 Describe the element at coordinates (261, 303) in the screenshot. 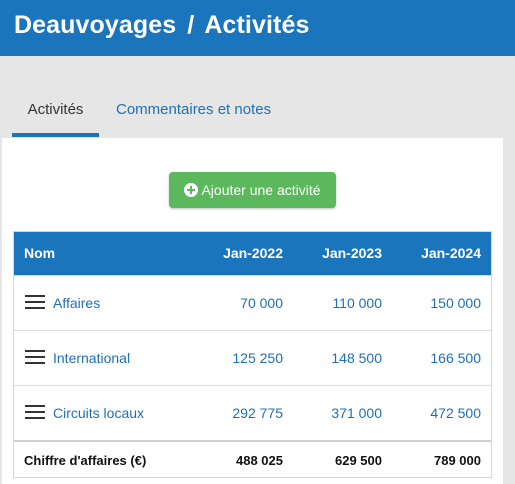

I see `value-cell: 70 000` at that location.